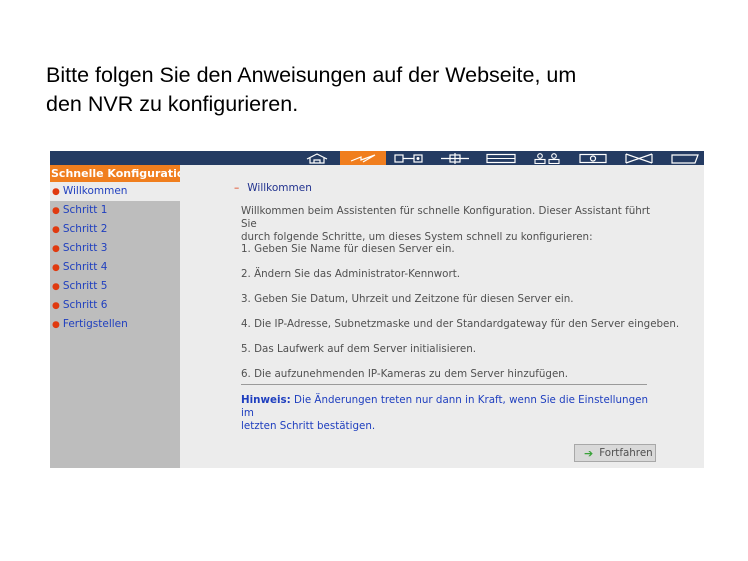 This screenshot has height=561, width=748. Describe the element at coordinates (237, 188) in the screenshot. I see `collapse-dash-icon: –` at that location.